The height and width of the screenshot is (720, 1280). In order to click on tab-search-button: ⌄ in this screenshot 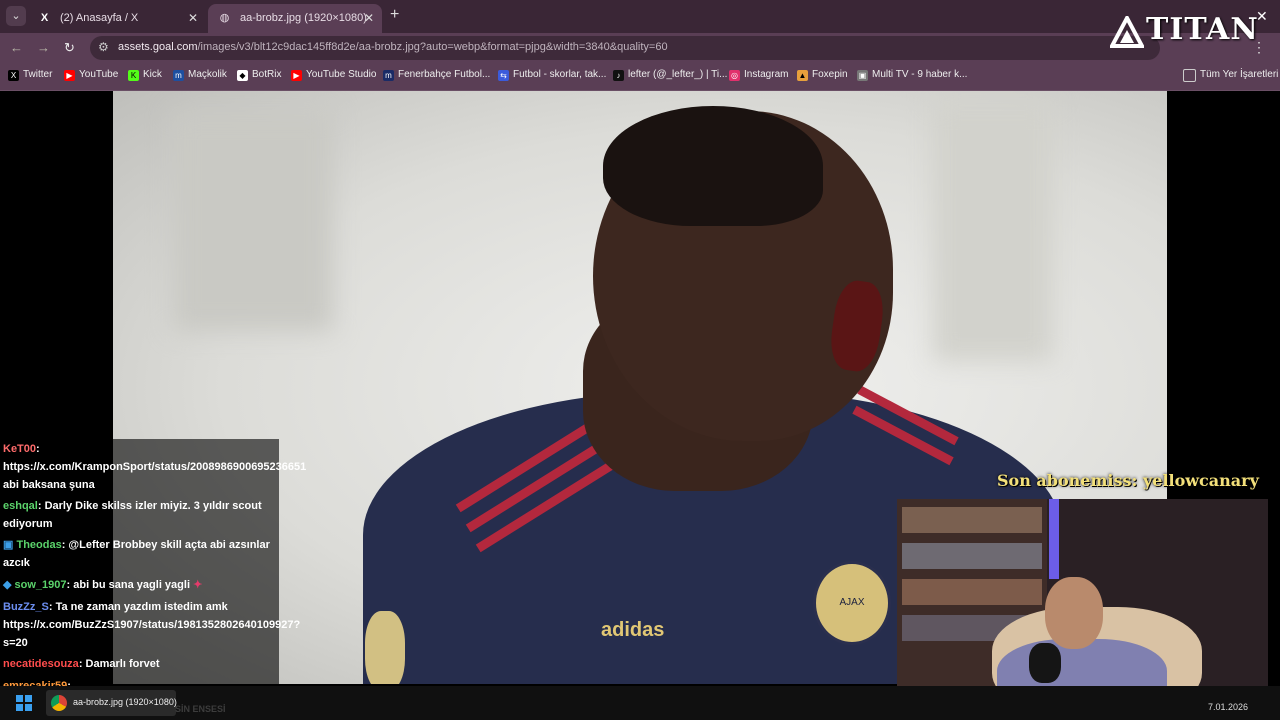, I will do `click(16, 16)`.